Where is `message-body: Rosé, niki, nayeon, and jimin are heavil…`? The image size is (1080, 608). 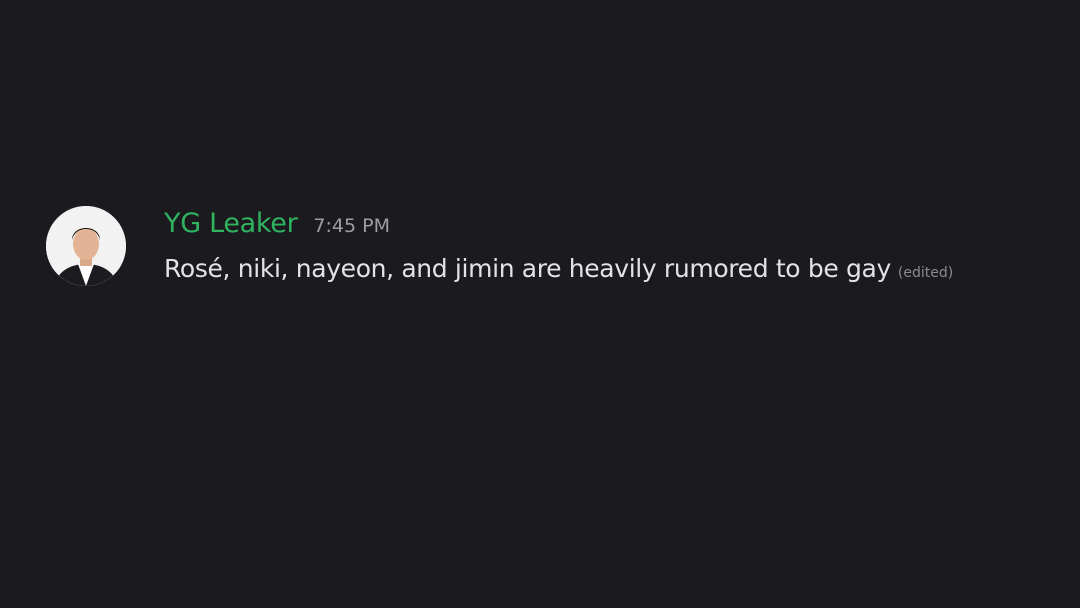 message-body: Rosé, niki, nayeon, and jimin are heavil… is located at coordinates (558, 268).